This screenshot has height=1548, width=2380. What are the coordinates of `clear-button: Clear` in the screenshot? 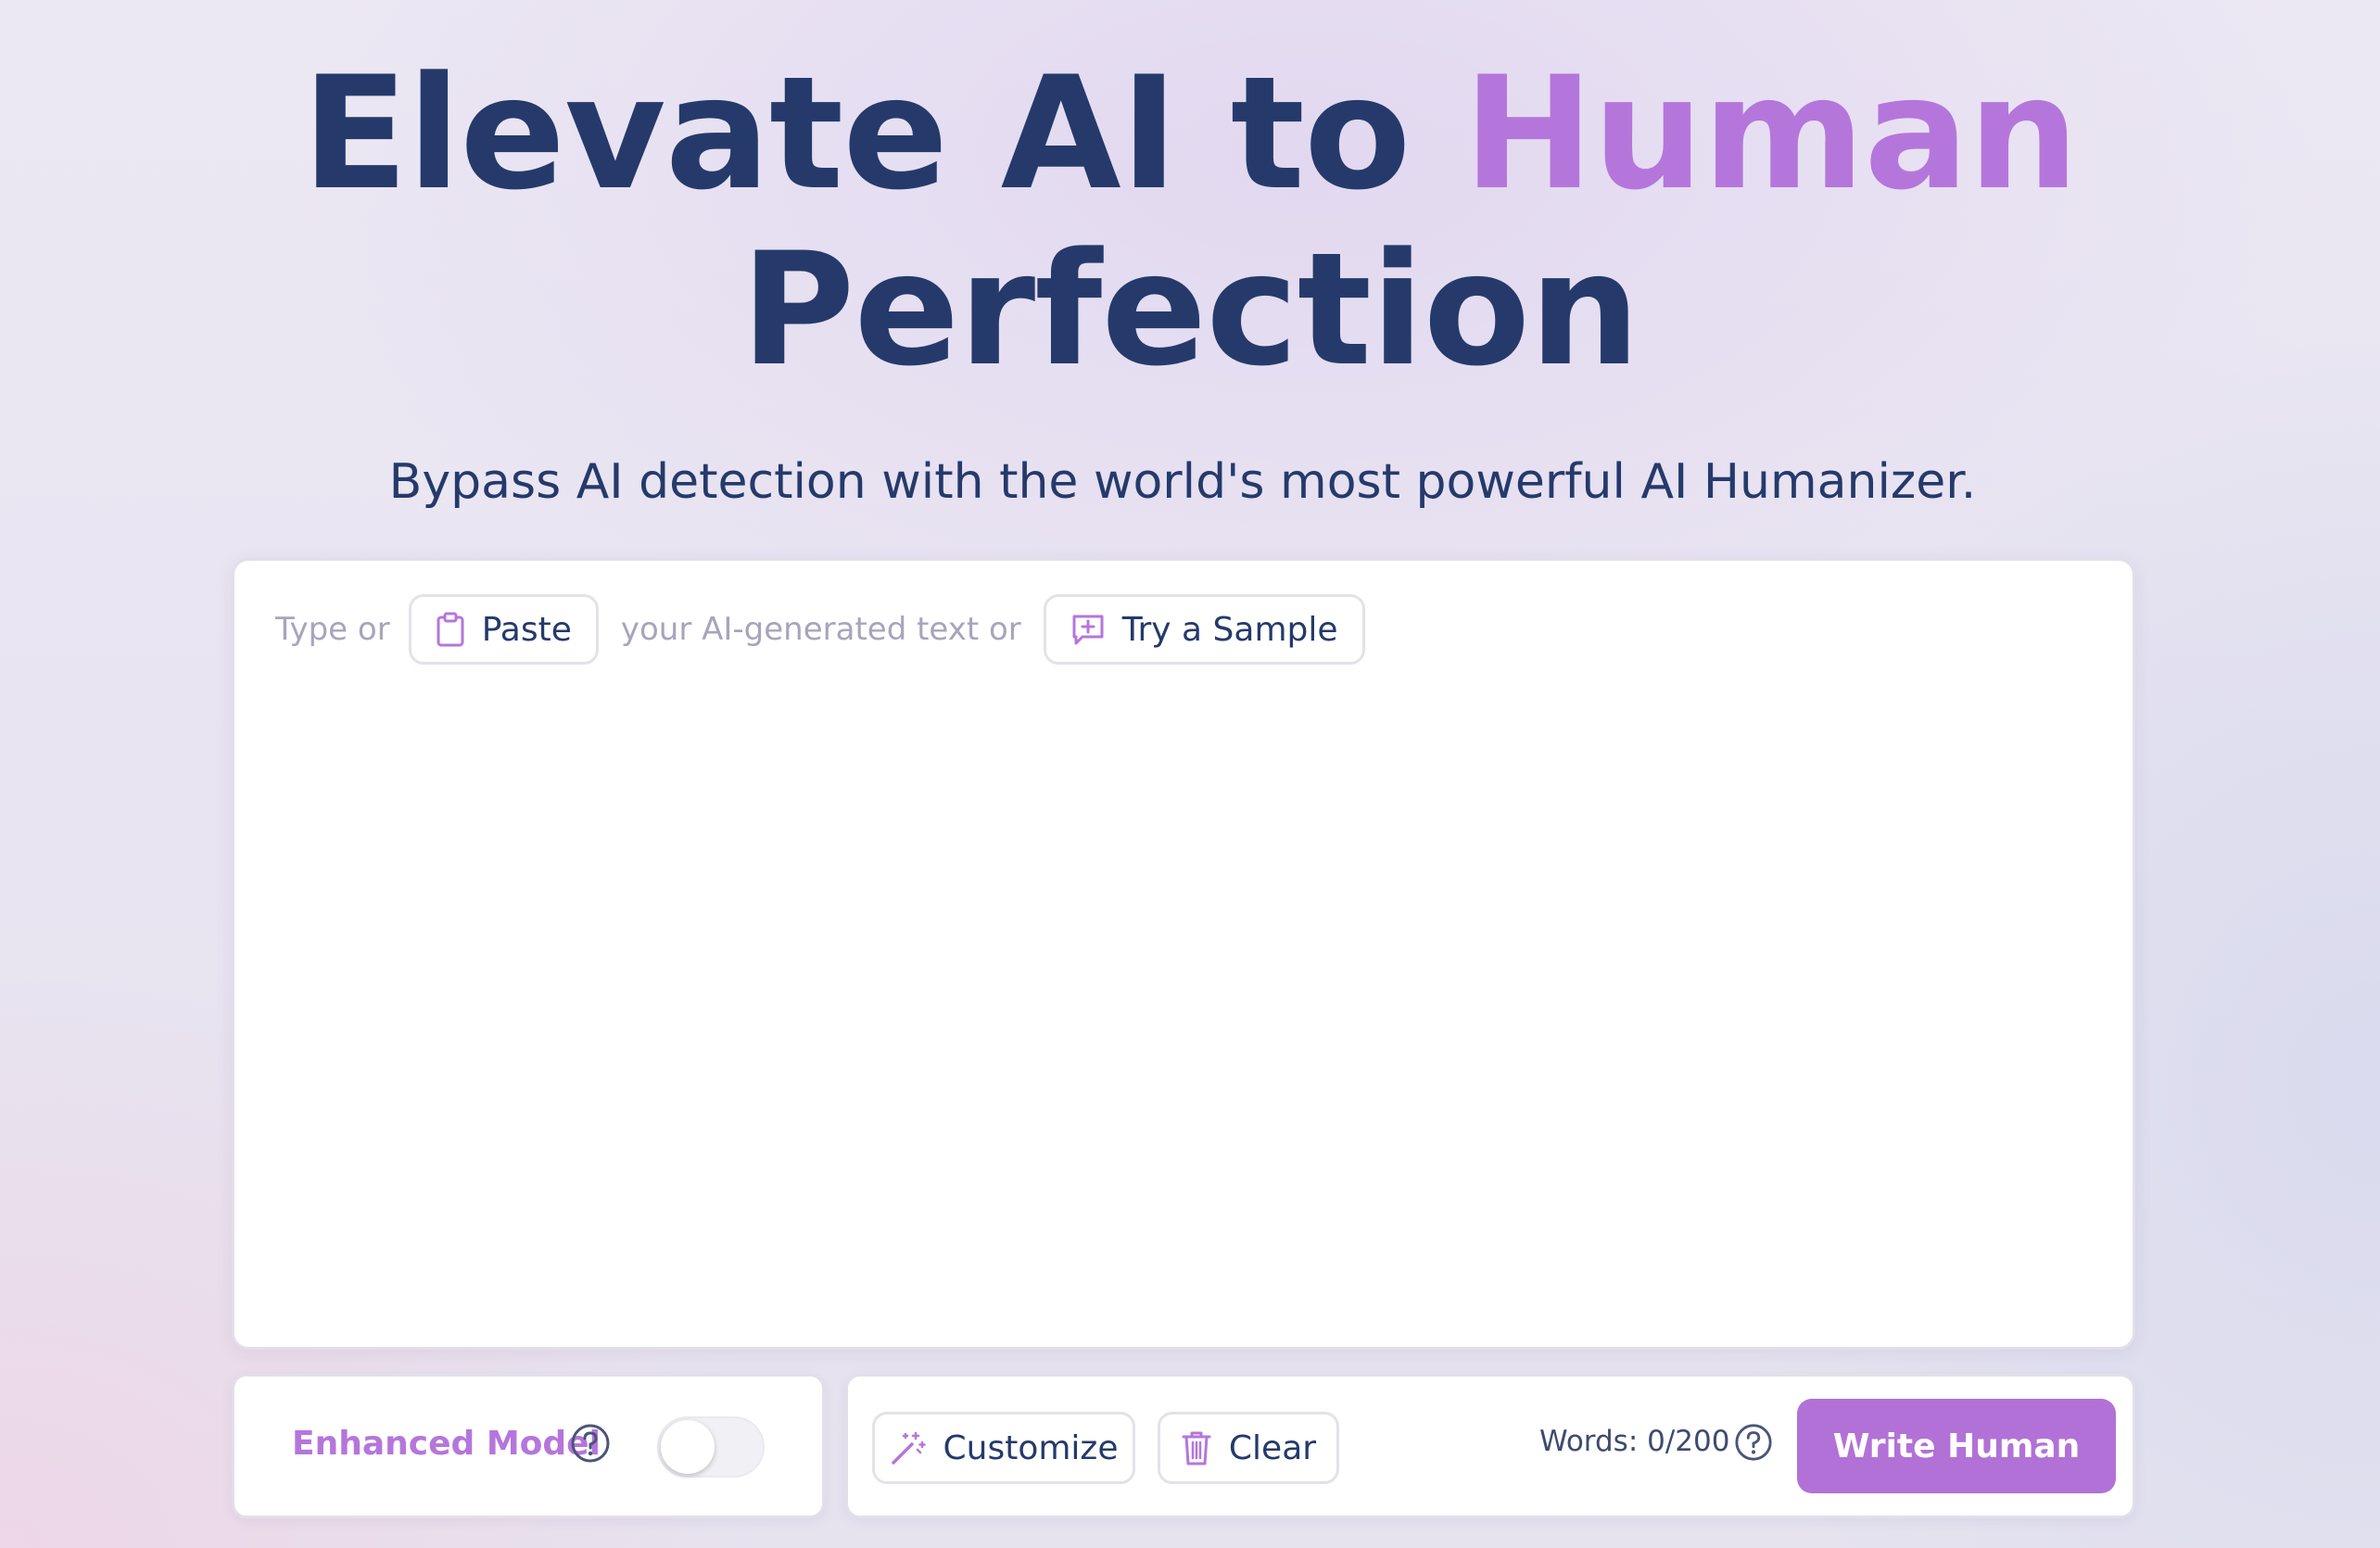 It's located at (1248, 1448).